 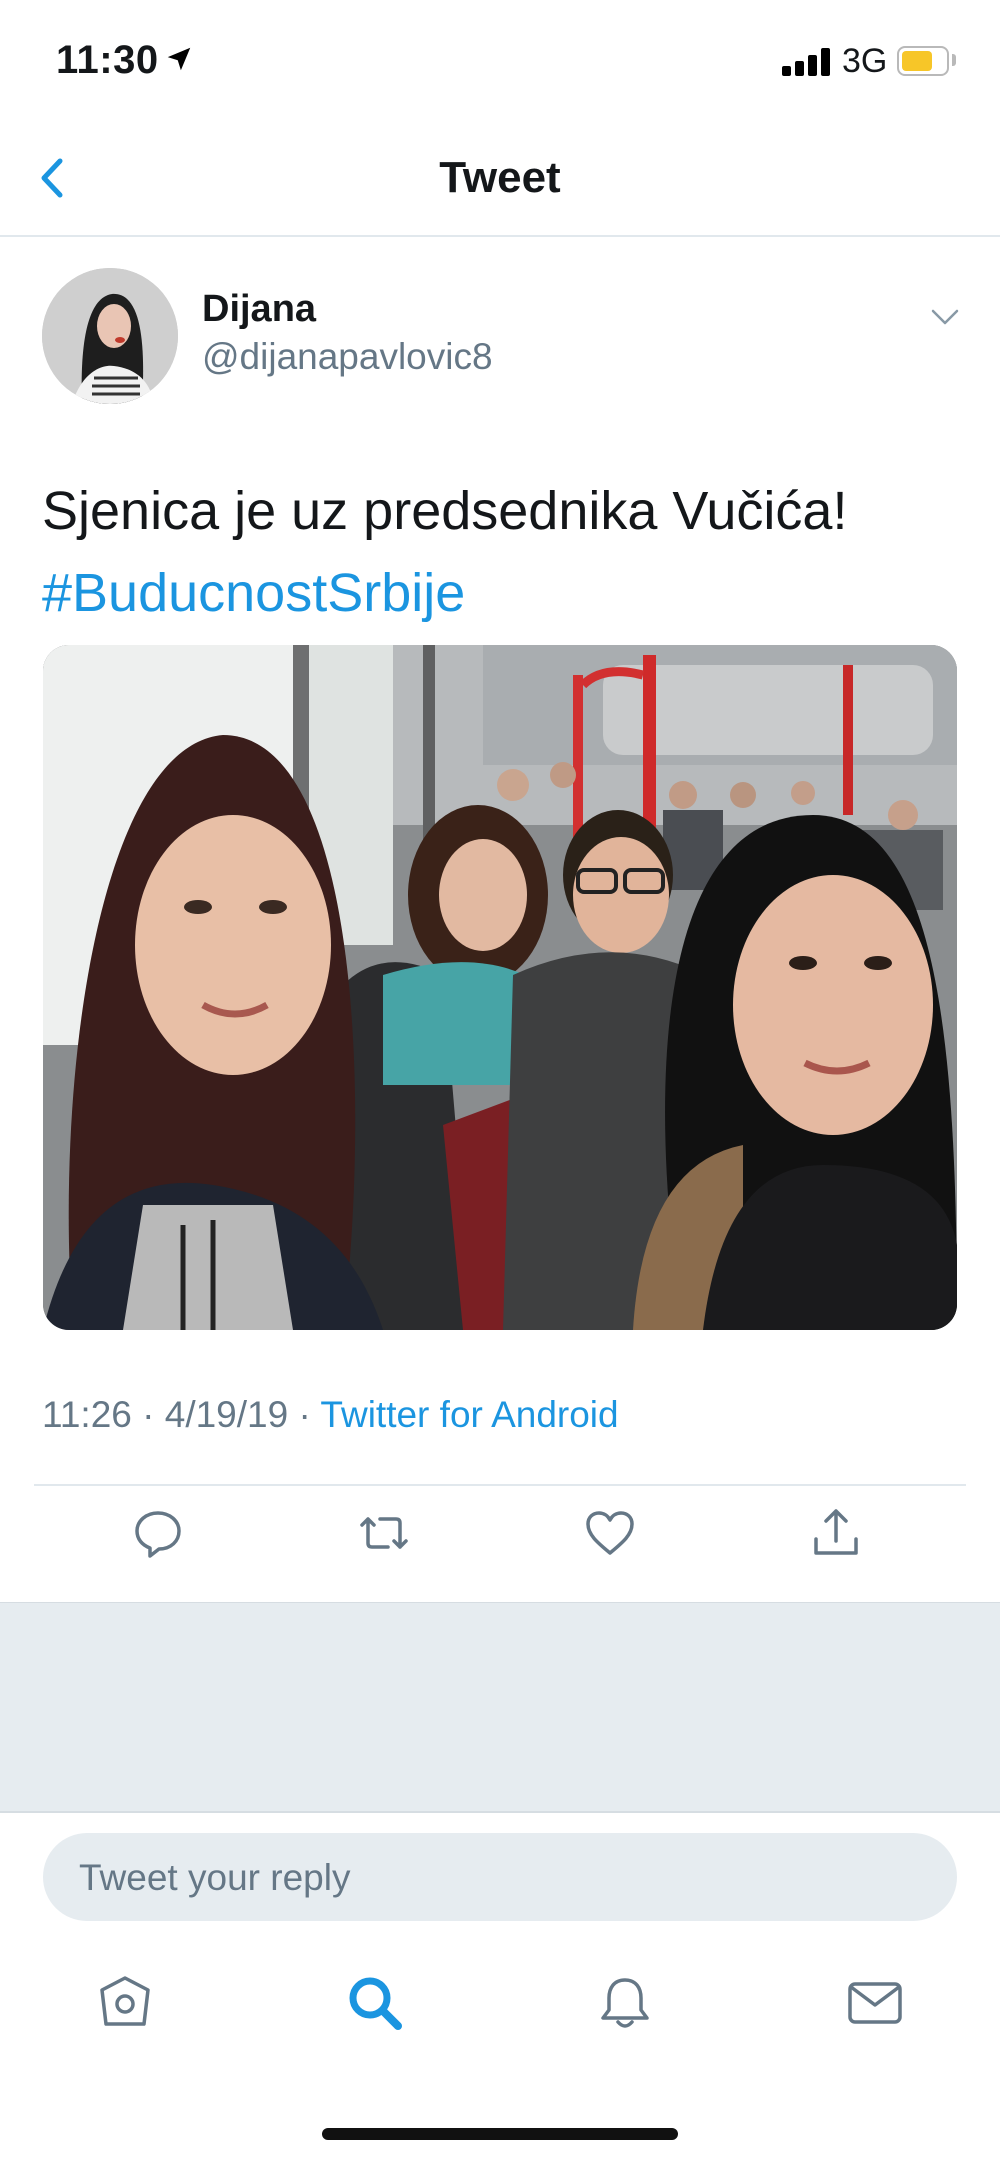 I want to click on reply-box, so click(x=500, y=1878).